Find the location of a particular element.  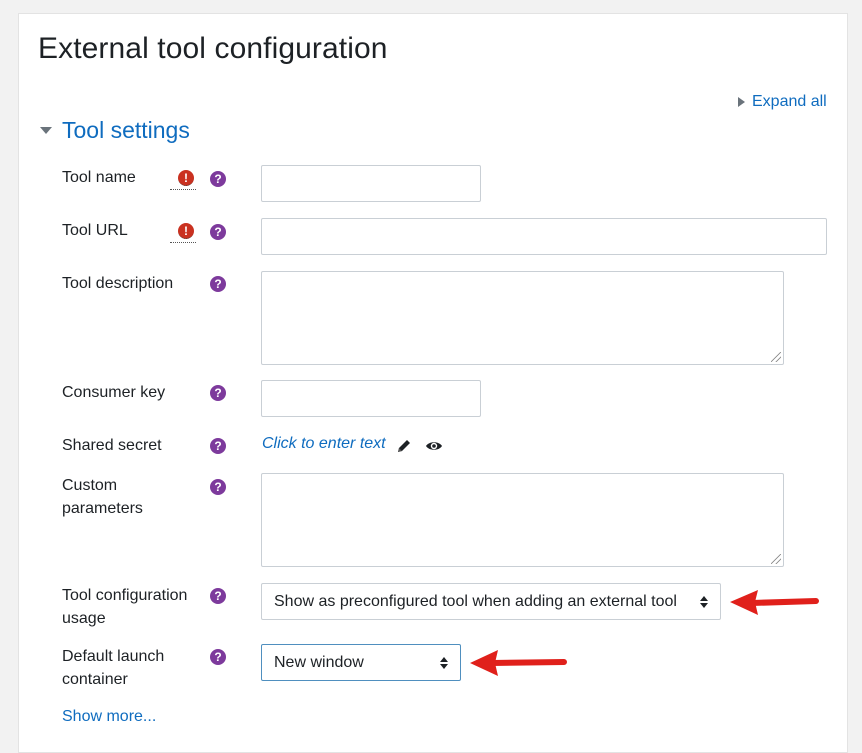

tool-description-label: Tool description is located at coordinates (118, 283).